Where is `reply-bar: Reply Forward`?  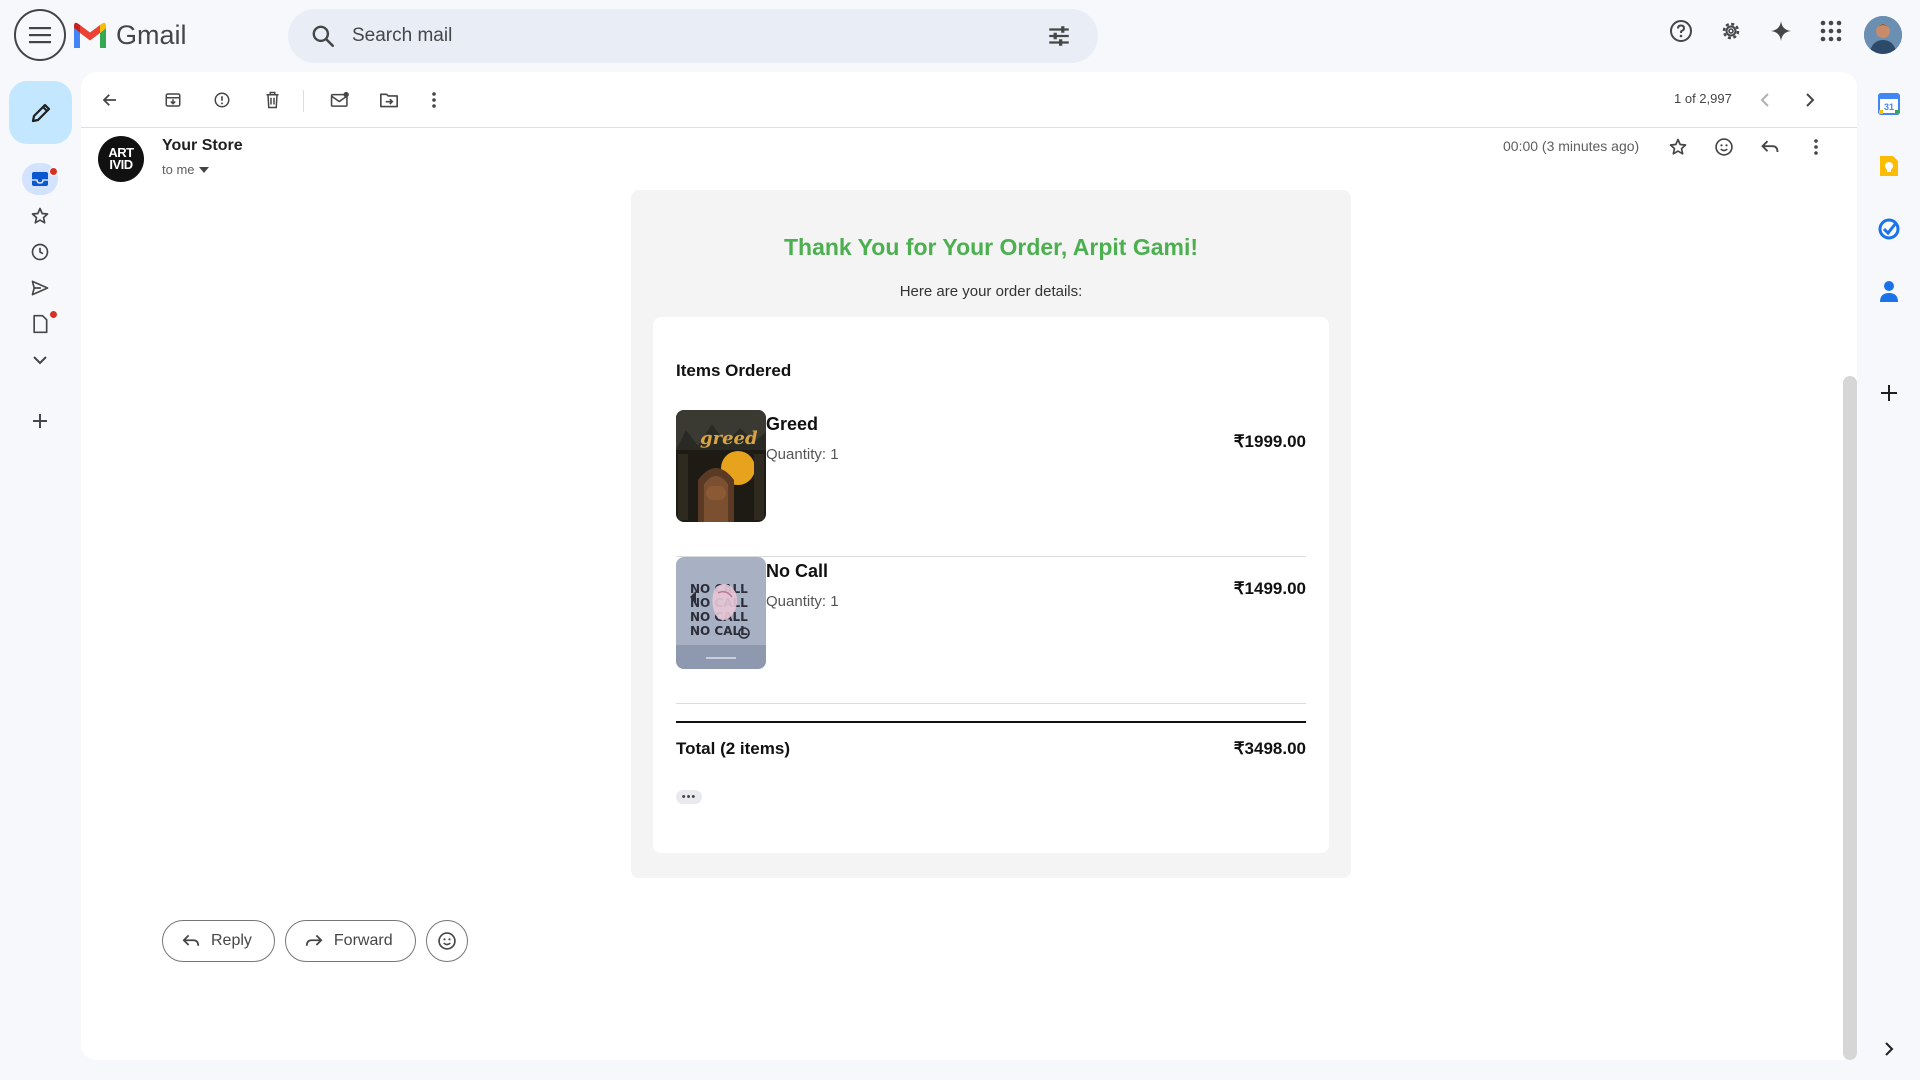
reply-bar: Reply Forward is located at coordinates (315, 941).